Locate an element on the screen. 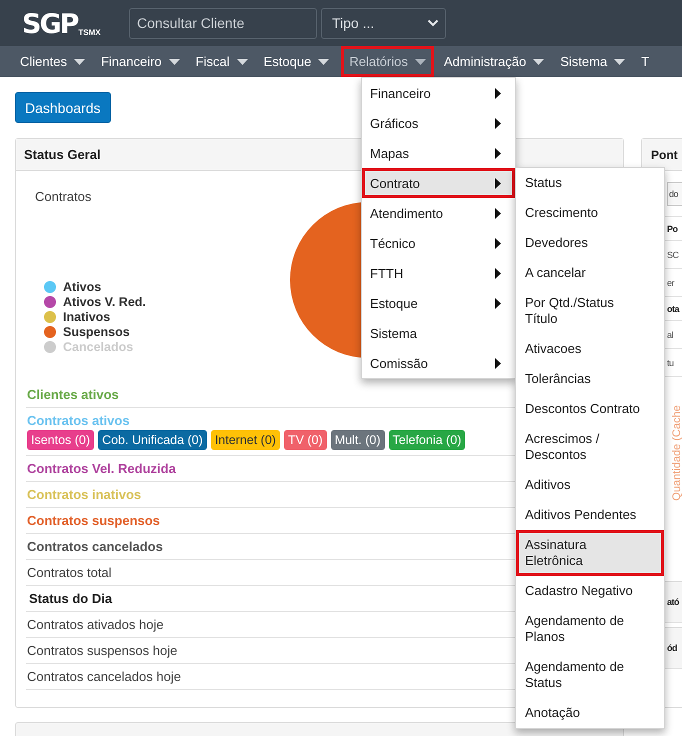 Image resolution: width=682 pixels, height=736 pixels. menu-item: Atendimento is located at coordinates (438, 213).